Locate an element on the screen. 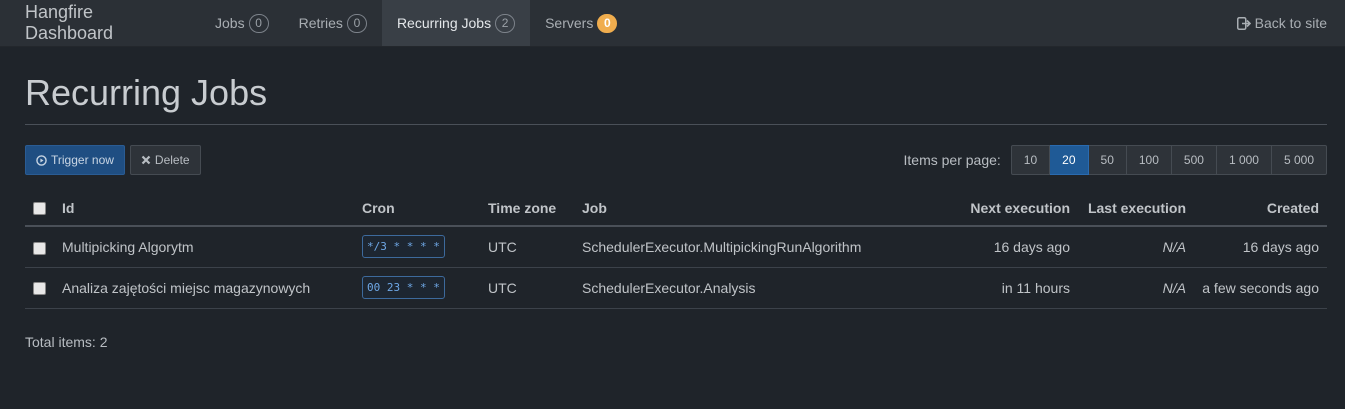 The height and width of the screenshot is (409, 1345). page-size-10: 10 is located at coordinates (1030, 160).